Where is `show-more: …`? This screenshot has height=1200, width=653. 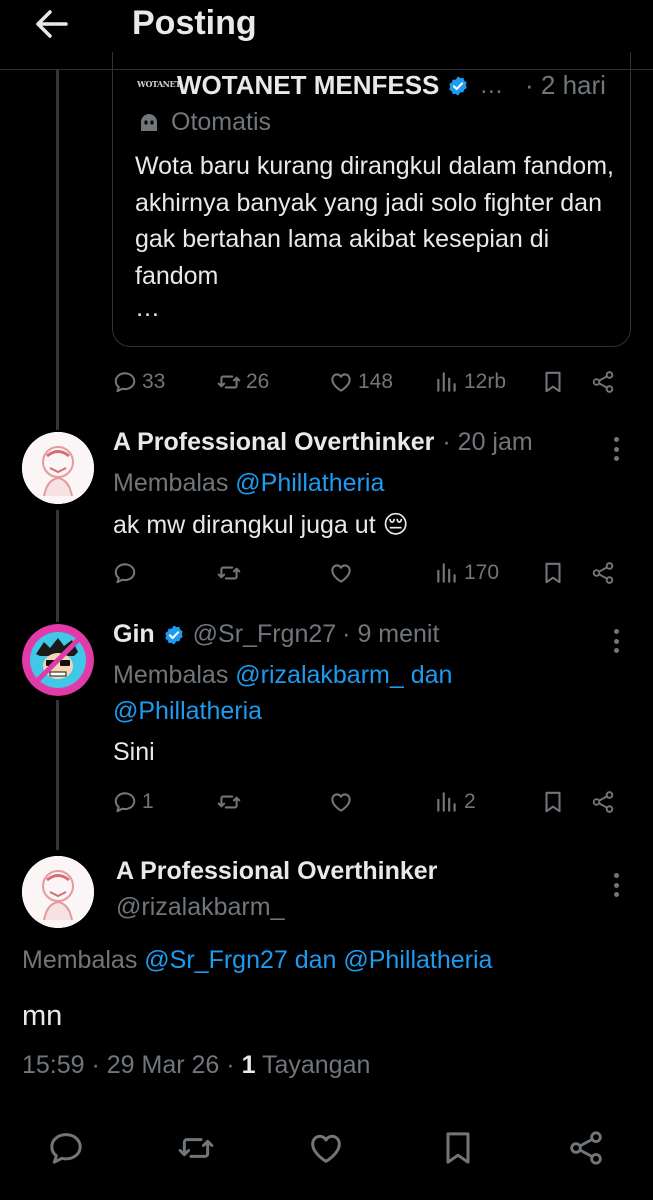 show-more: … is located at coordinates (147, 308).